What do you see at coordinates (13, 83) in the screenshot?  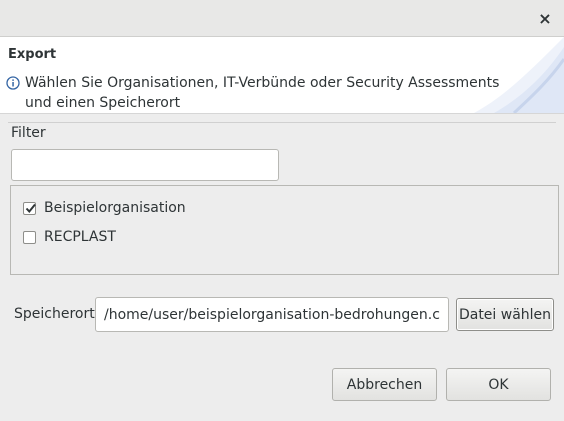 I see `info-icon` at bounding box center [13, 83].